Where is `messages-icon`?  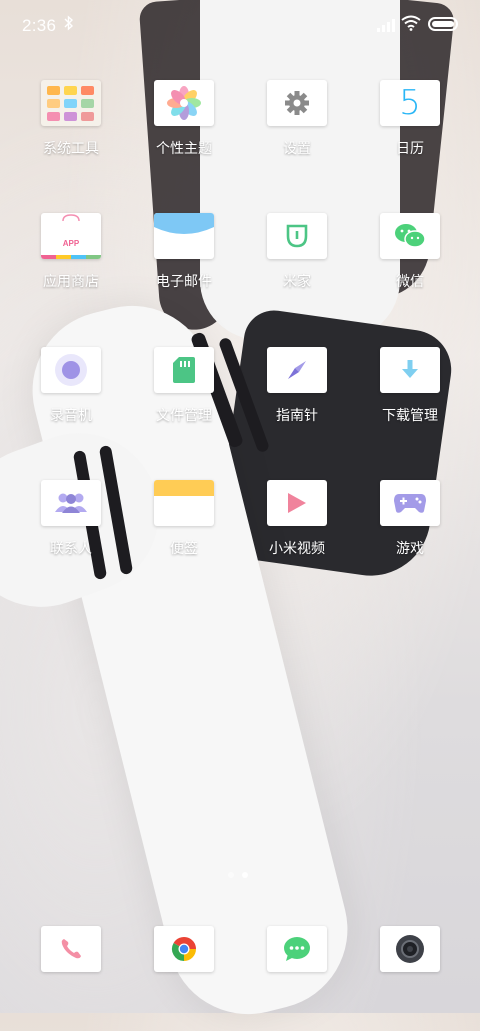
messages-icon is located at coordinates (297, 949).